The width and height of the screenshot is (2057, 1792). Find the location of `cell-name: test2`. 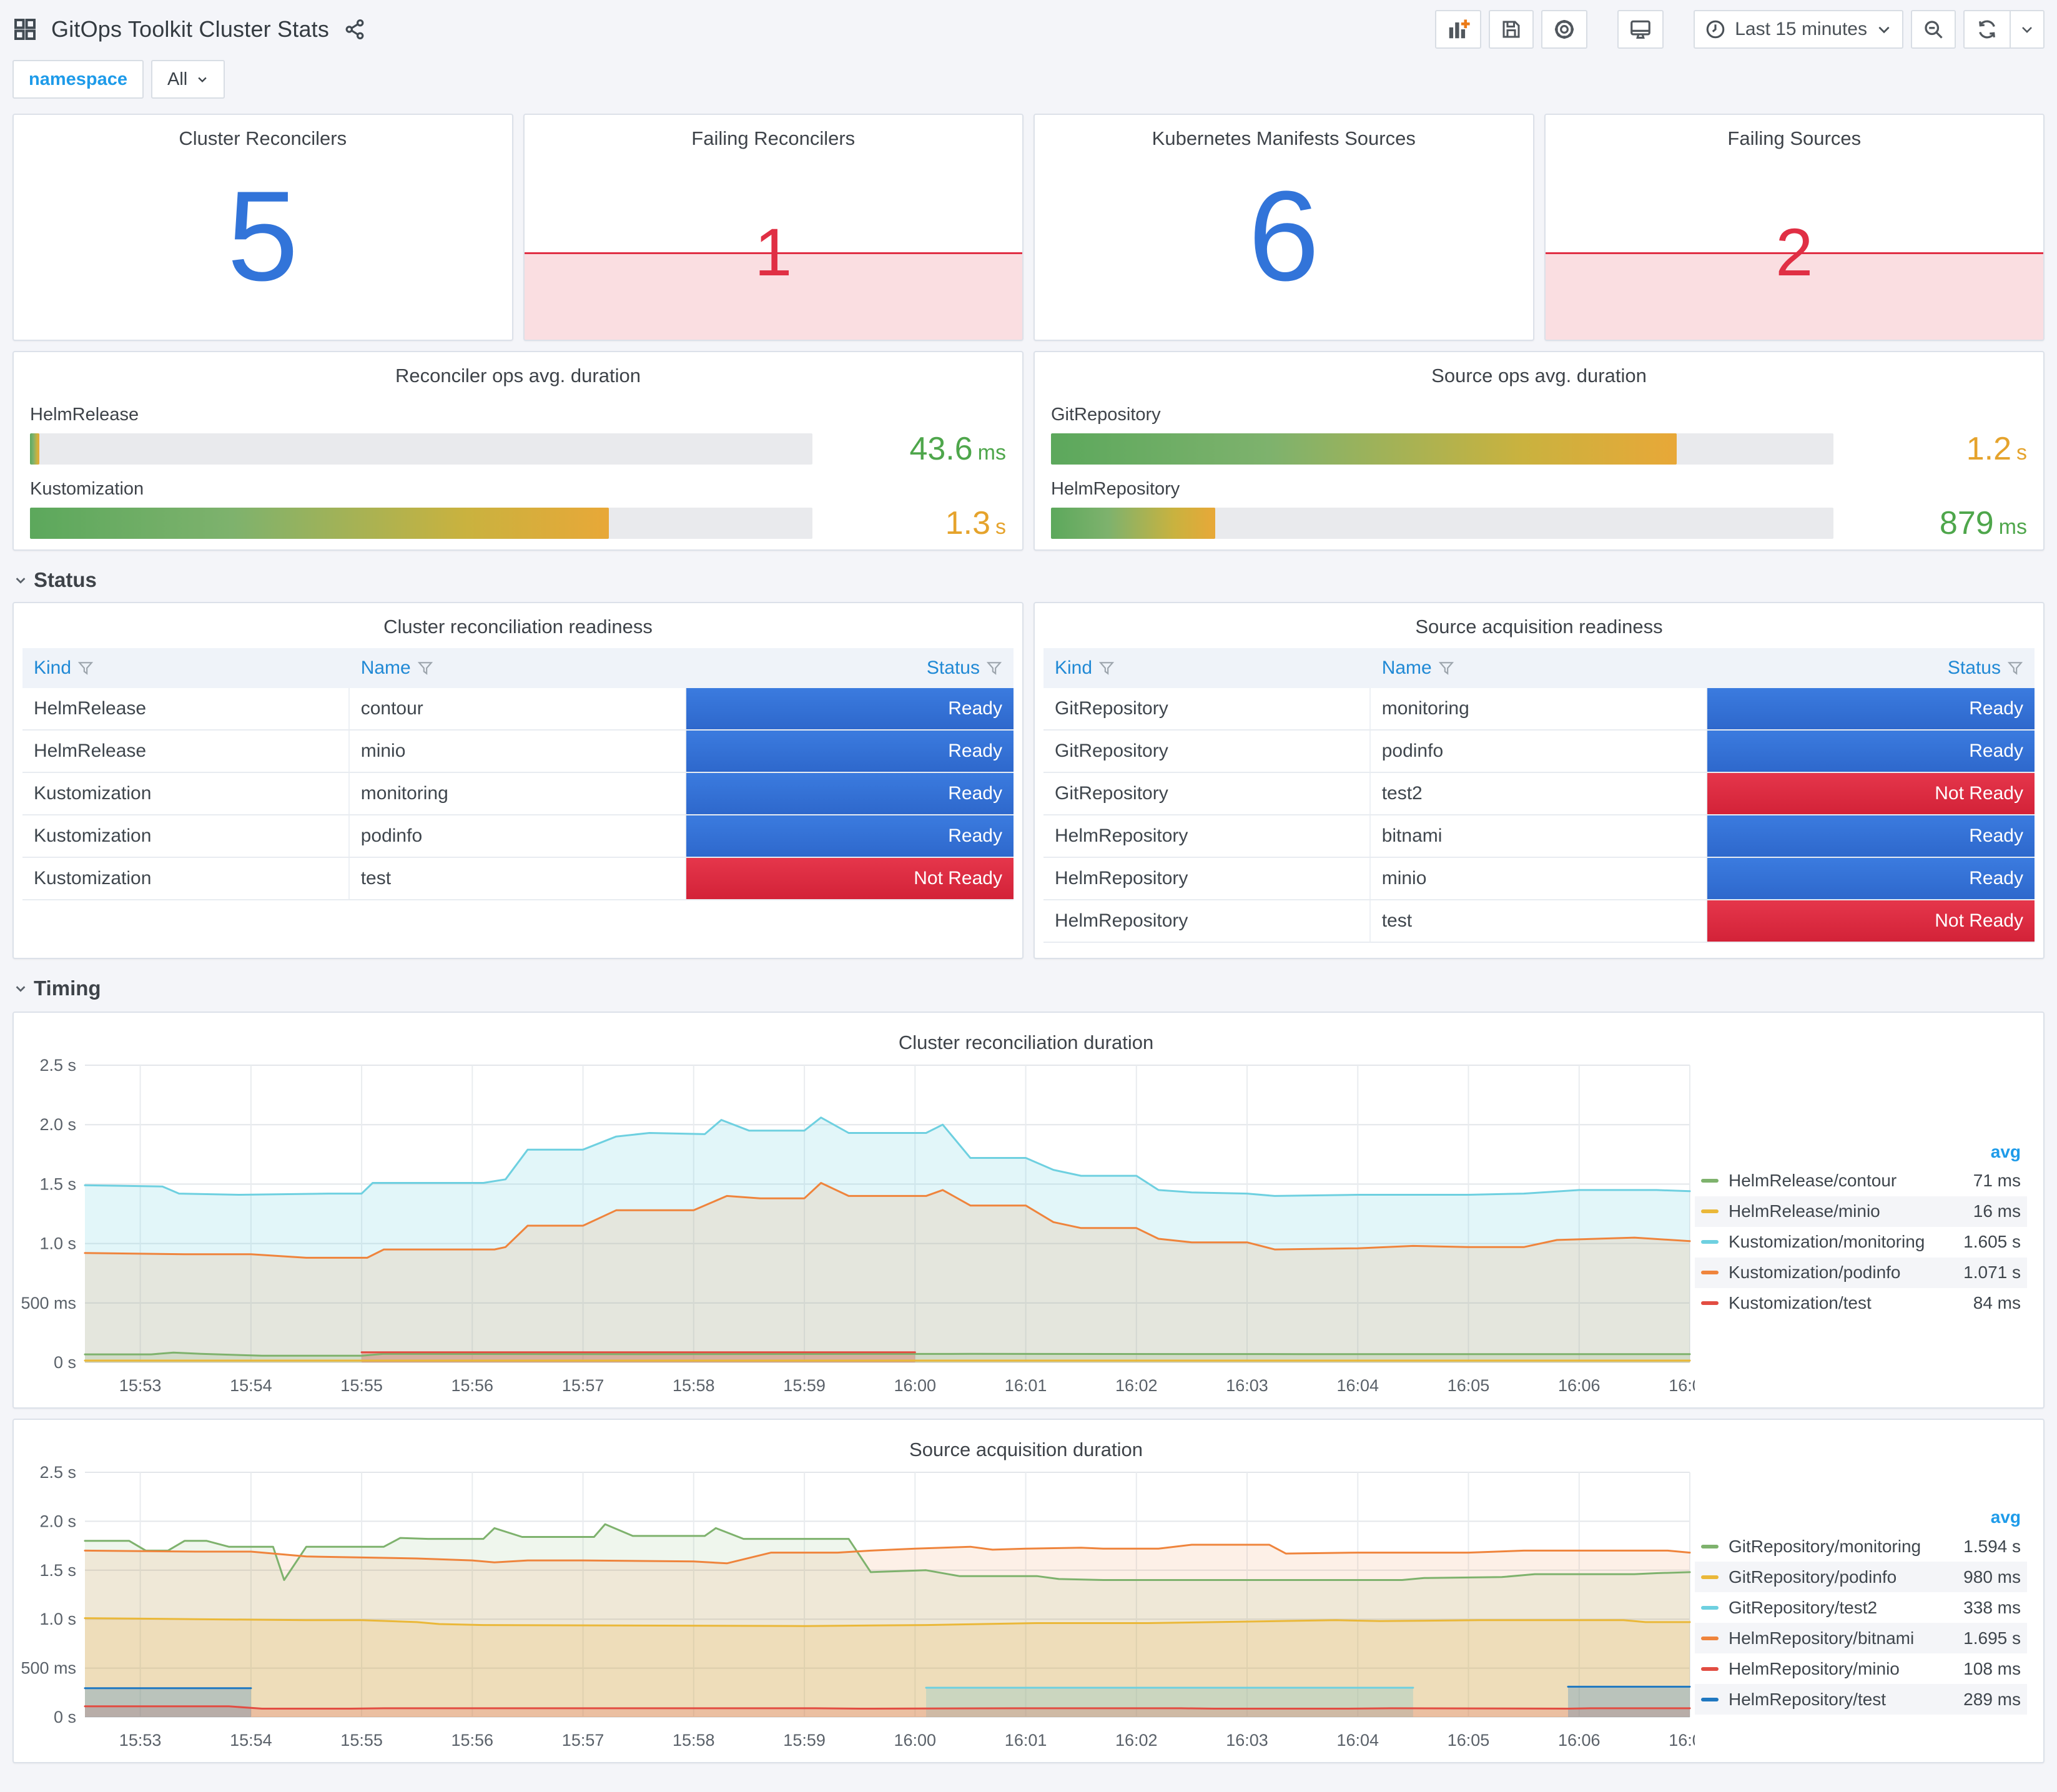

cell-name: test2 is located at coordinates (1539, 793).